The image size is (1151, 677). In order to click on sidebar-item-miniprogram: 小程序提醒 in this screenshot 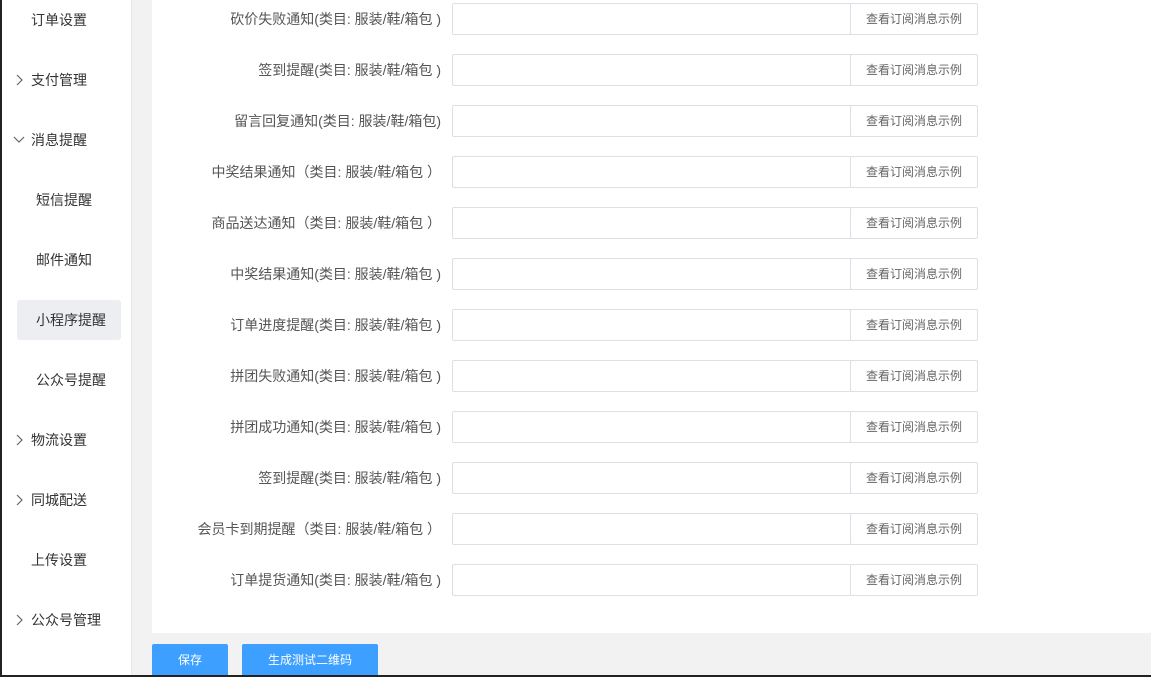, I will do `click(69, 320)`.